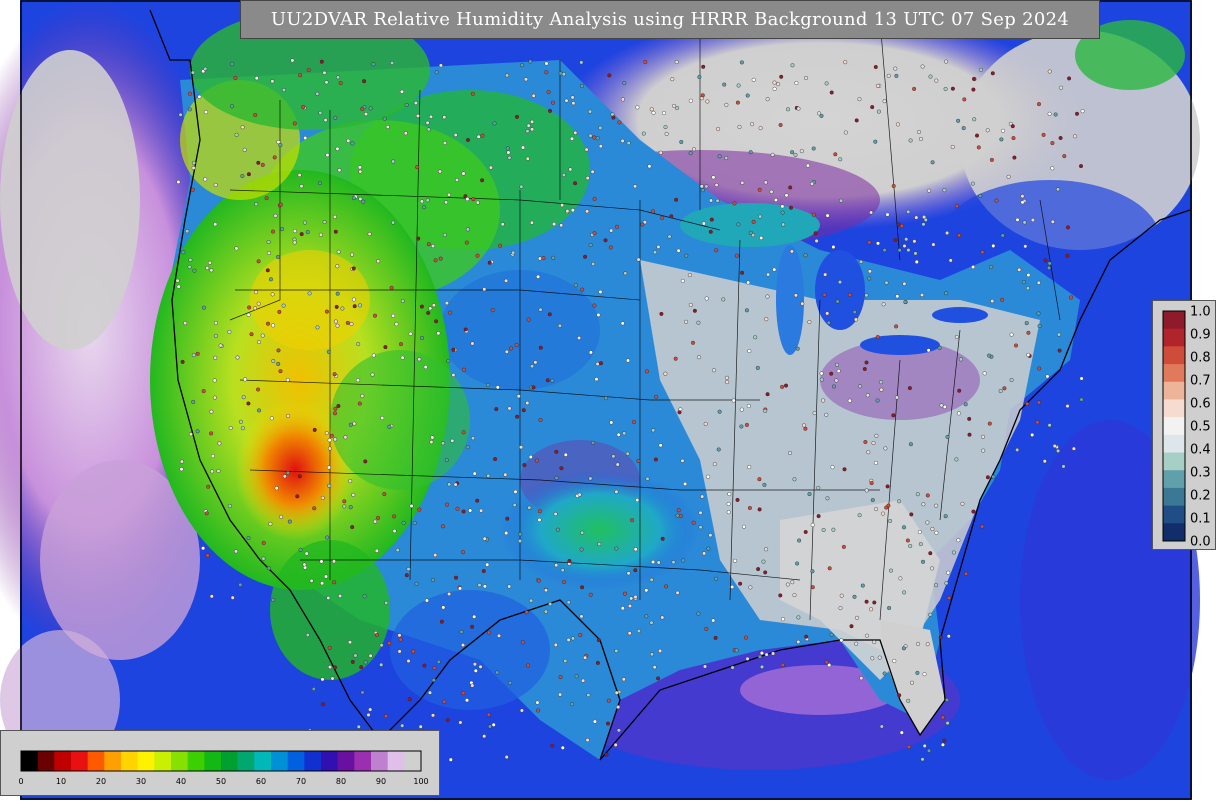  I want to click on colorbar-tick-label: 0.3, so click(1200, 473).